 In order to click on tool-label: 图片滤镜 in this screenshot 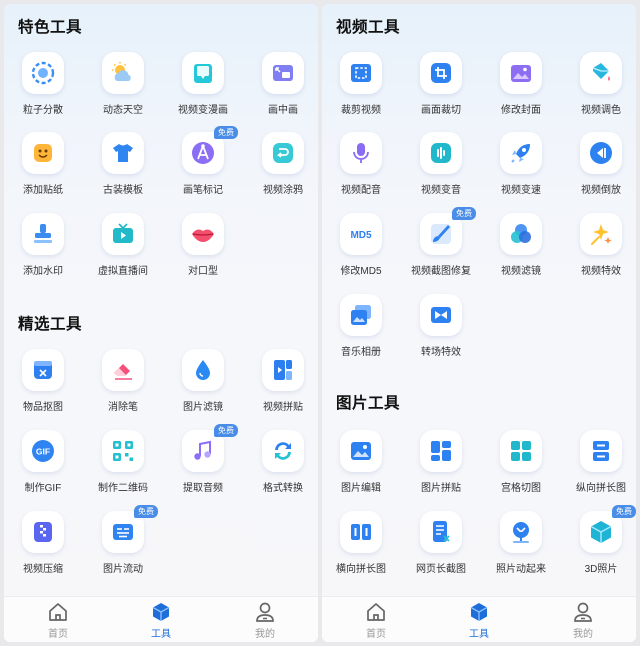, I will do `click(203, 407)`.